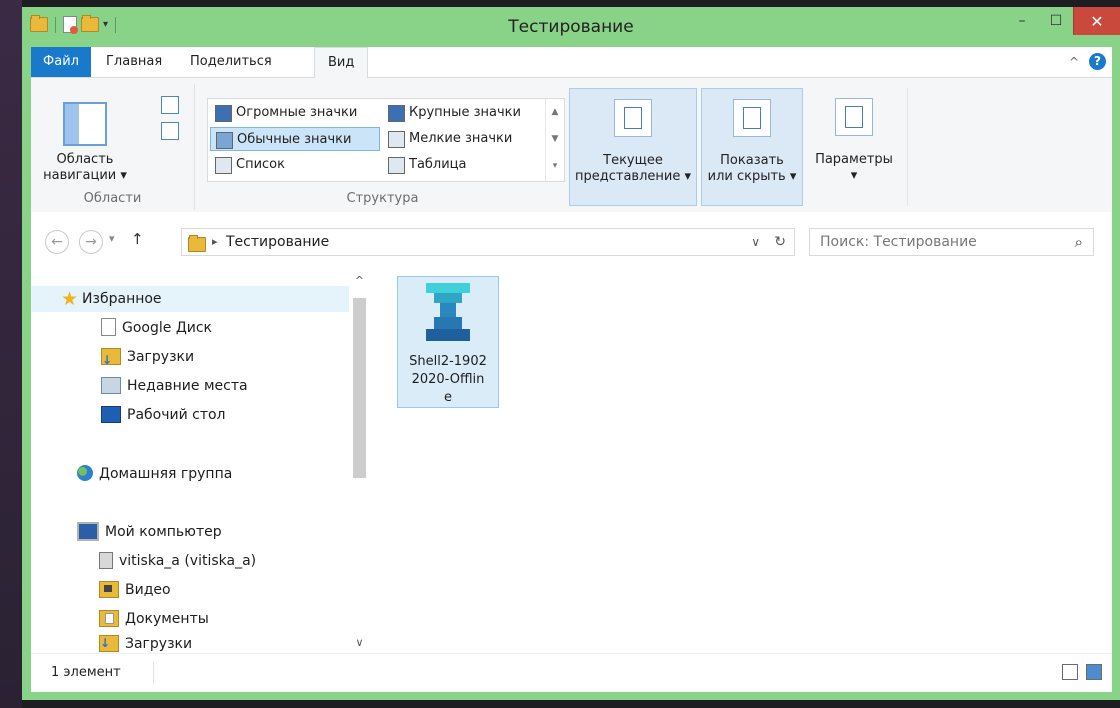 This screenshot has height=708, width=1120. I want to click on layout-large-icons: Крупные значки, so click(476, 113).